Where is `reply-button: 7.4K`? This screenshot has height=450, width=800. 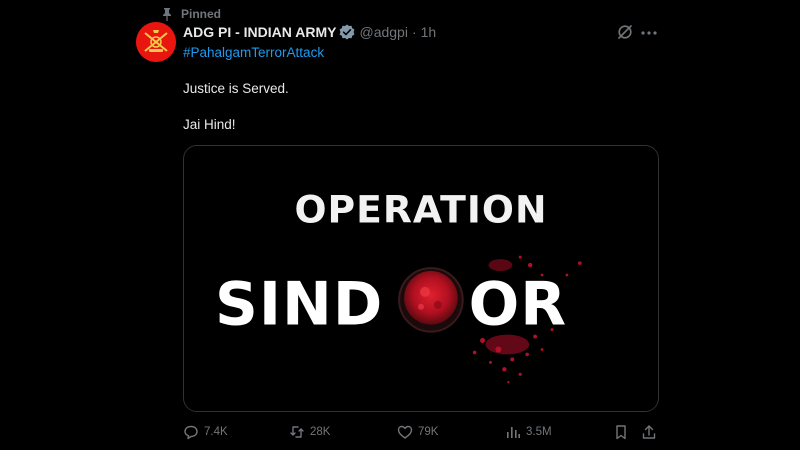
reply-button: 7.4K is located at coordinates (205, 432).